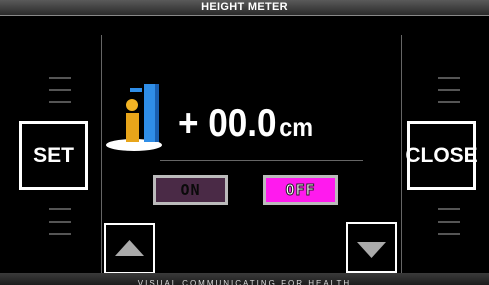 This screenshot has height=285, width=489. I want to click on triangle-up-icon, so click(129, 248).